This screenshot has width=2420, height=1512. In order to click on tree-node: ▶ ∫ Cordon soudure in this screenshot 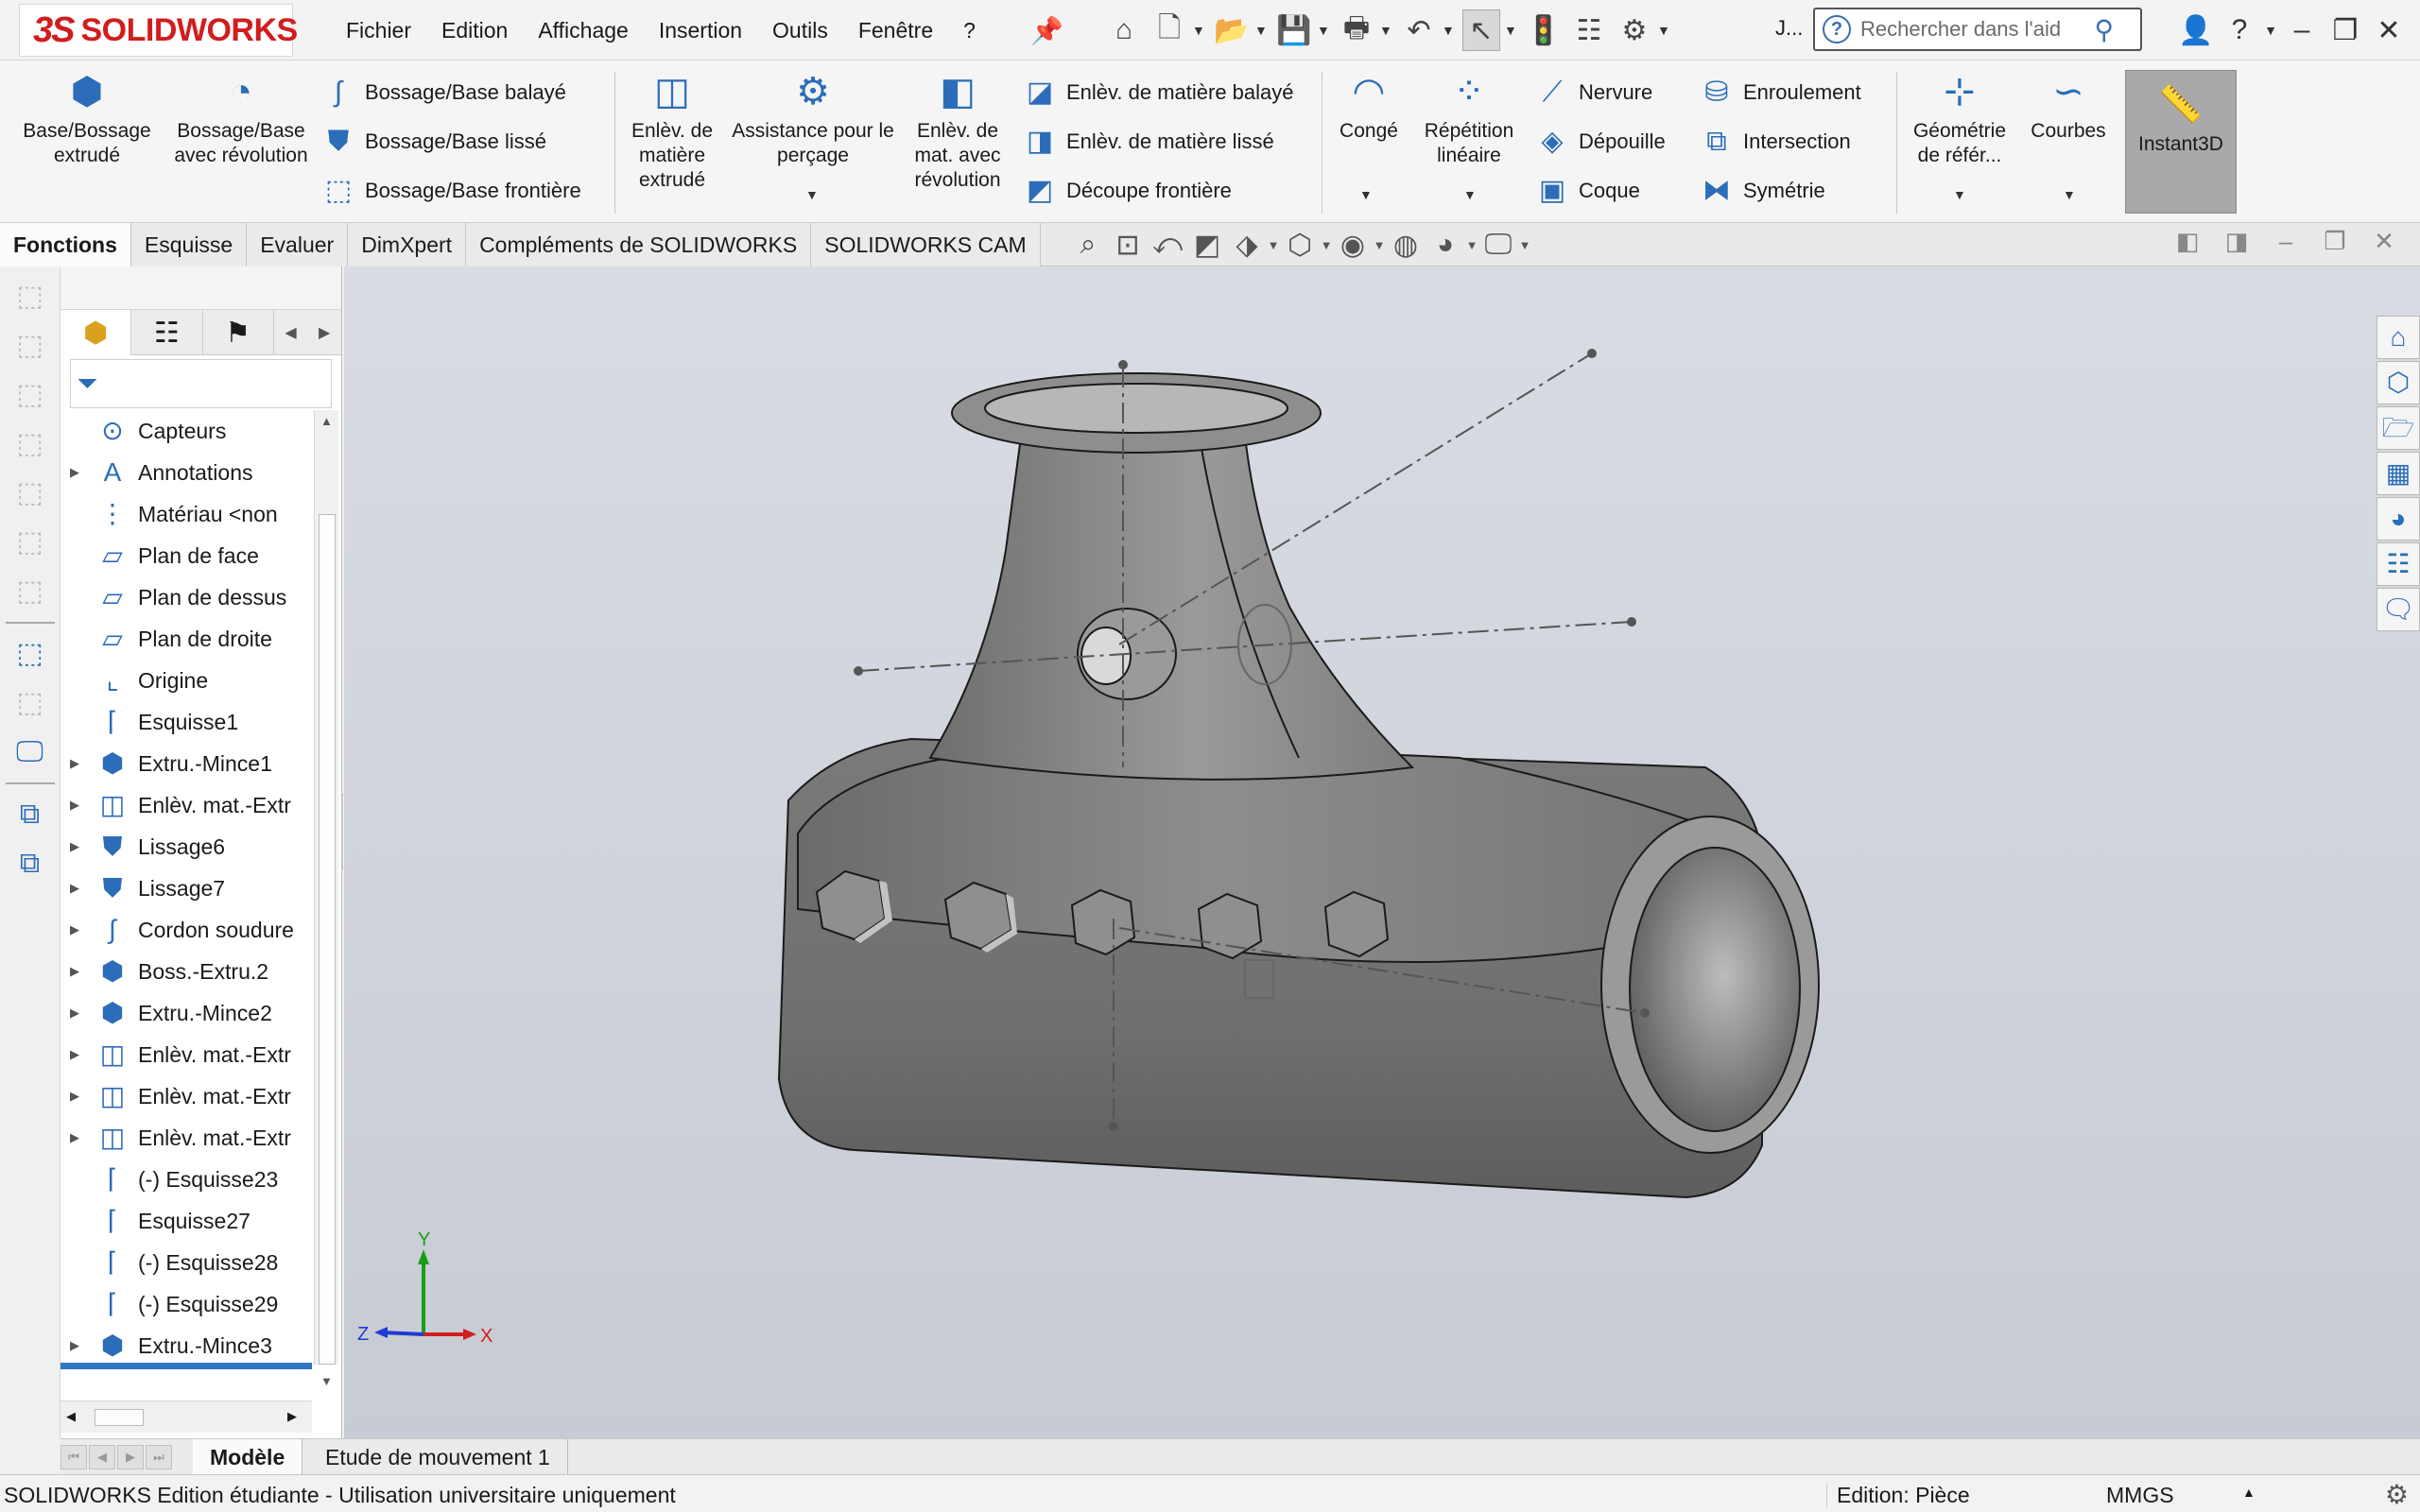, I will do `click(186, 930)`.